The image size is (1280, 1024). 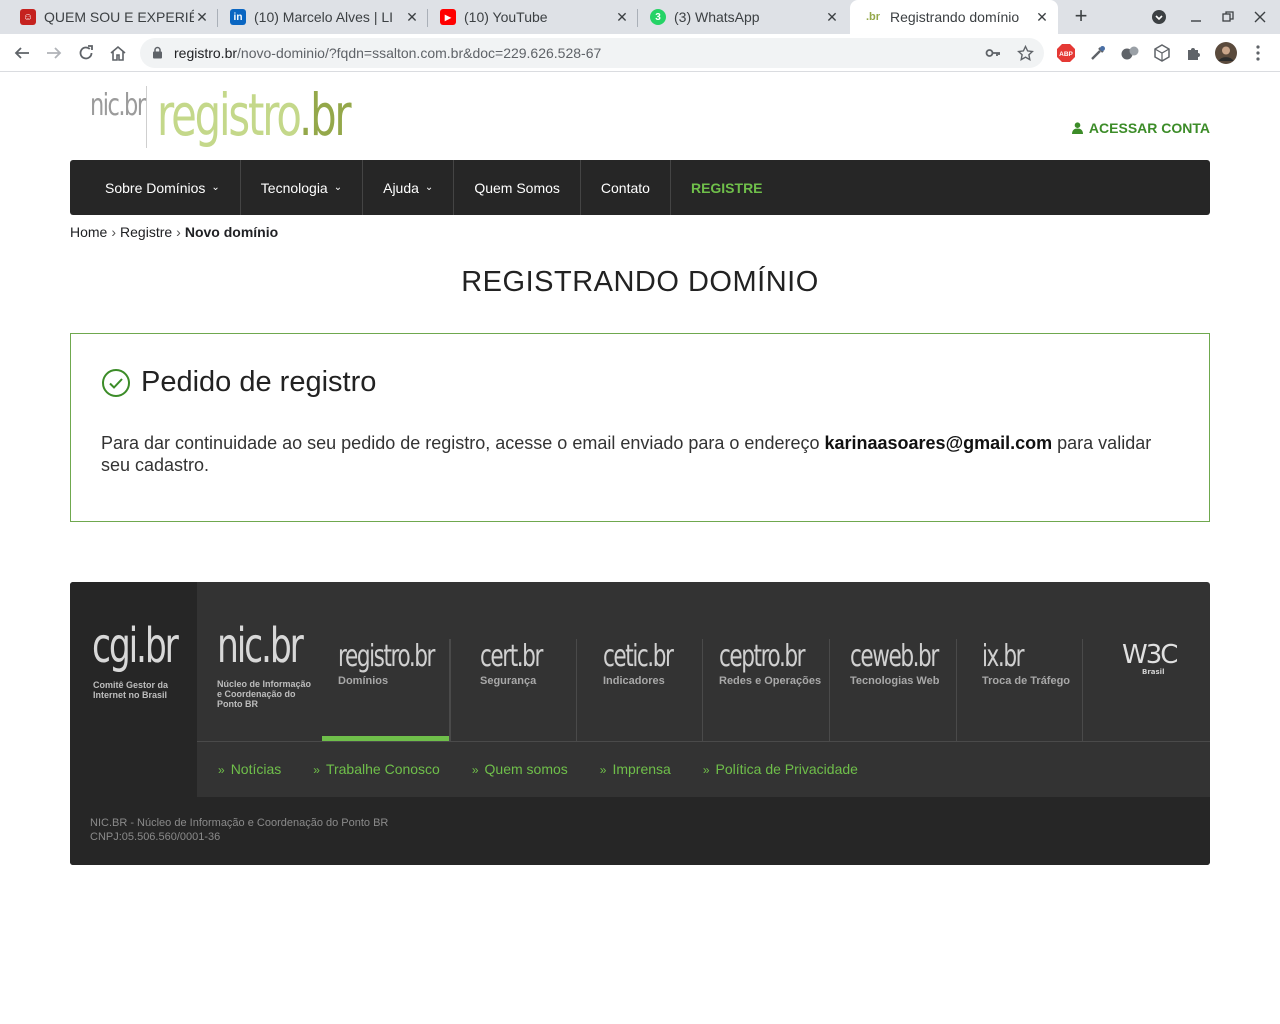 What do you see at coordinates (119, 17) in the screenshot?
I see `tab-title: QUEM SOU E EXPERIÊ` at bounding box center [119, 17].